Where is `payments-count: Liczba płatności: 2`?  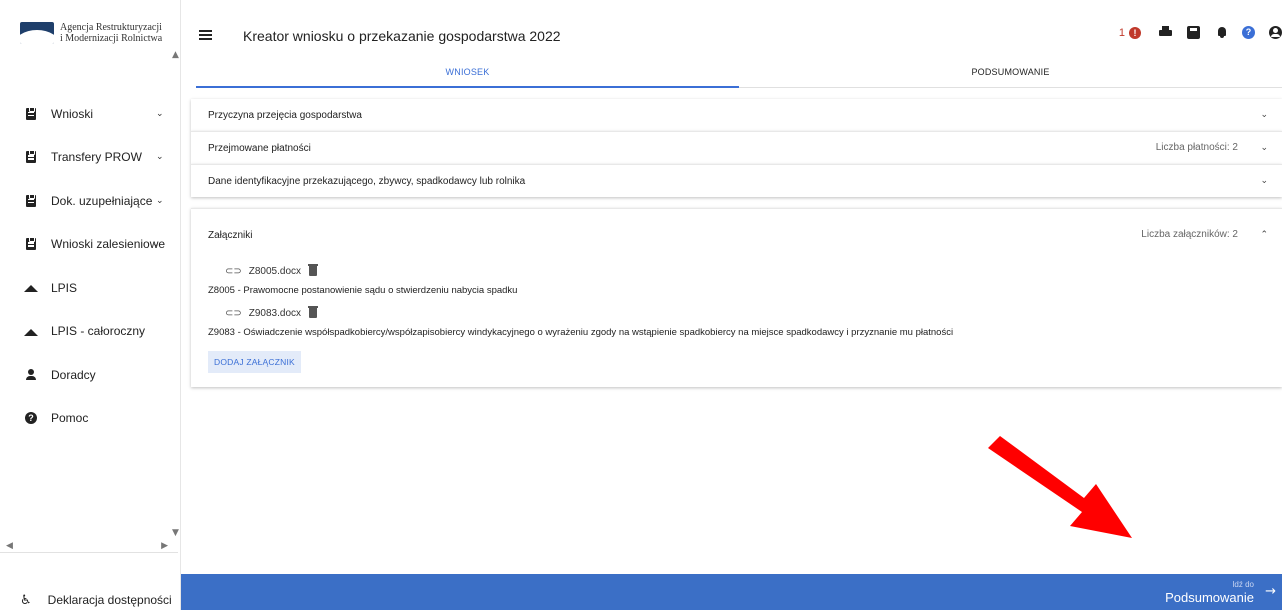
payments-count: Liczba płatności: 2 is located at coordinates (1196, 147).